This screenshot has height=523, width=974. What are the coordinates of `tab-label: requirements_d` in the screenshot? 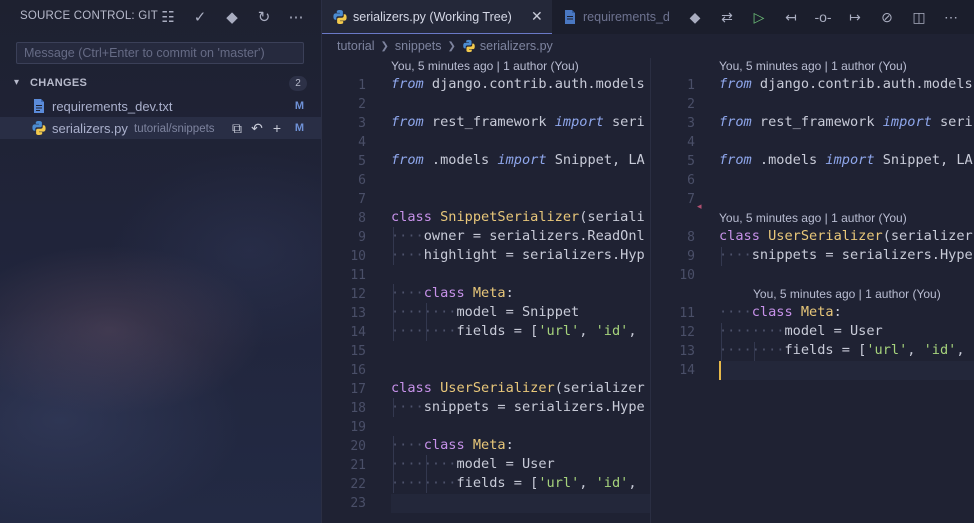 It's located at (626, 17).